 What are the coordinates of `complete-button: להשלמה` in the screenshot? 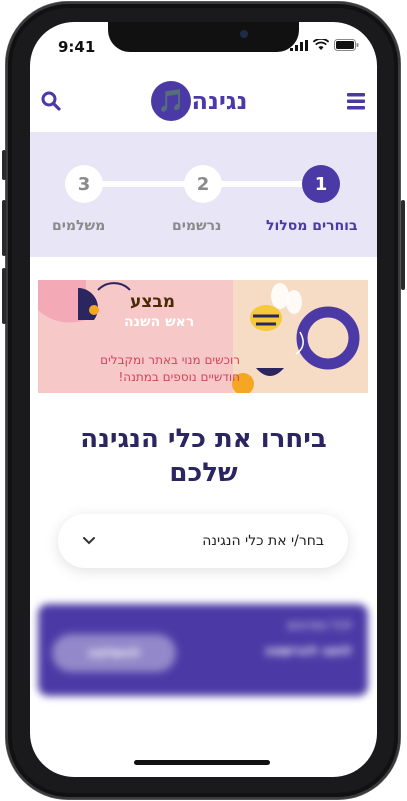 It's located at (114, 653).